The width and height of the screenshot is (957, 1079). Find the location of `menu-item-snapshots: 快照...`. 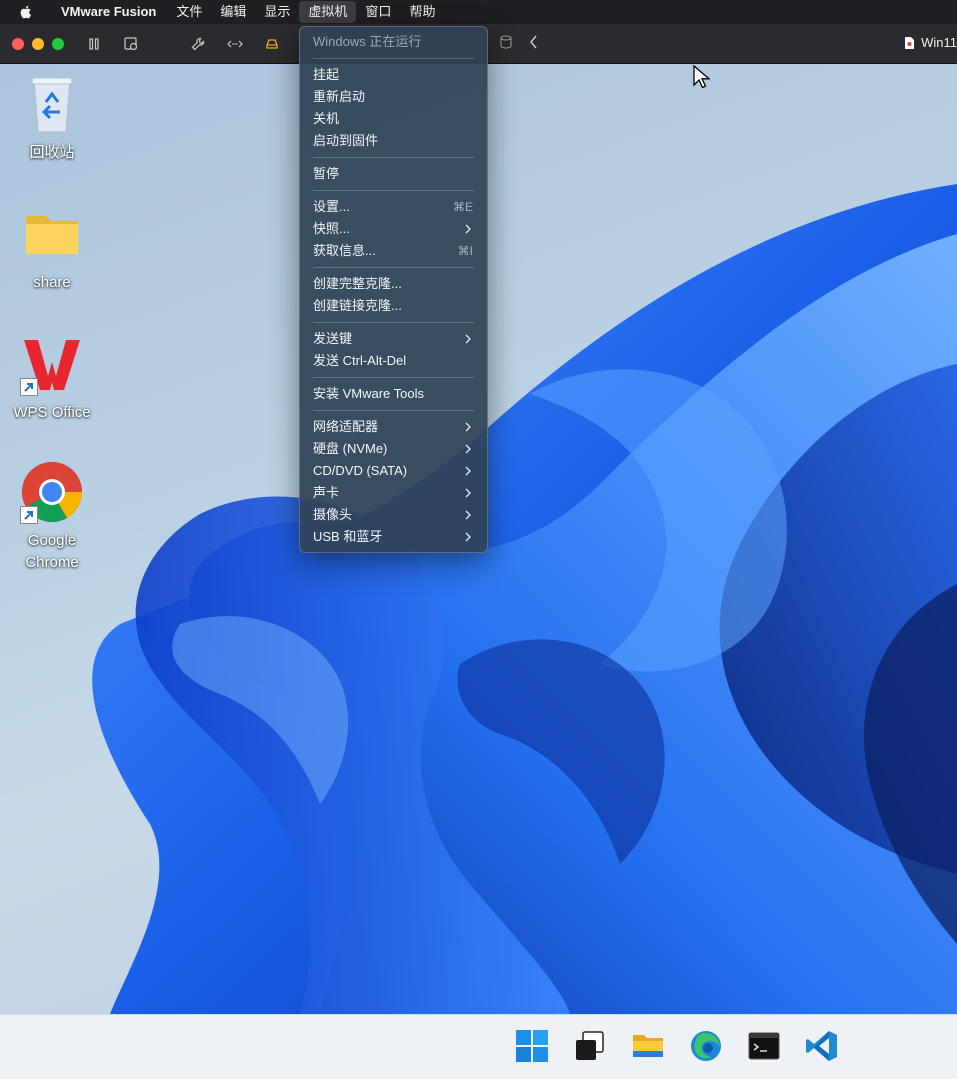

menu-item-snapshots: 快照... is located at coordinates (393, 229).